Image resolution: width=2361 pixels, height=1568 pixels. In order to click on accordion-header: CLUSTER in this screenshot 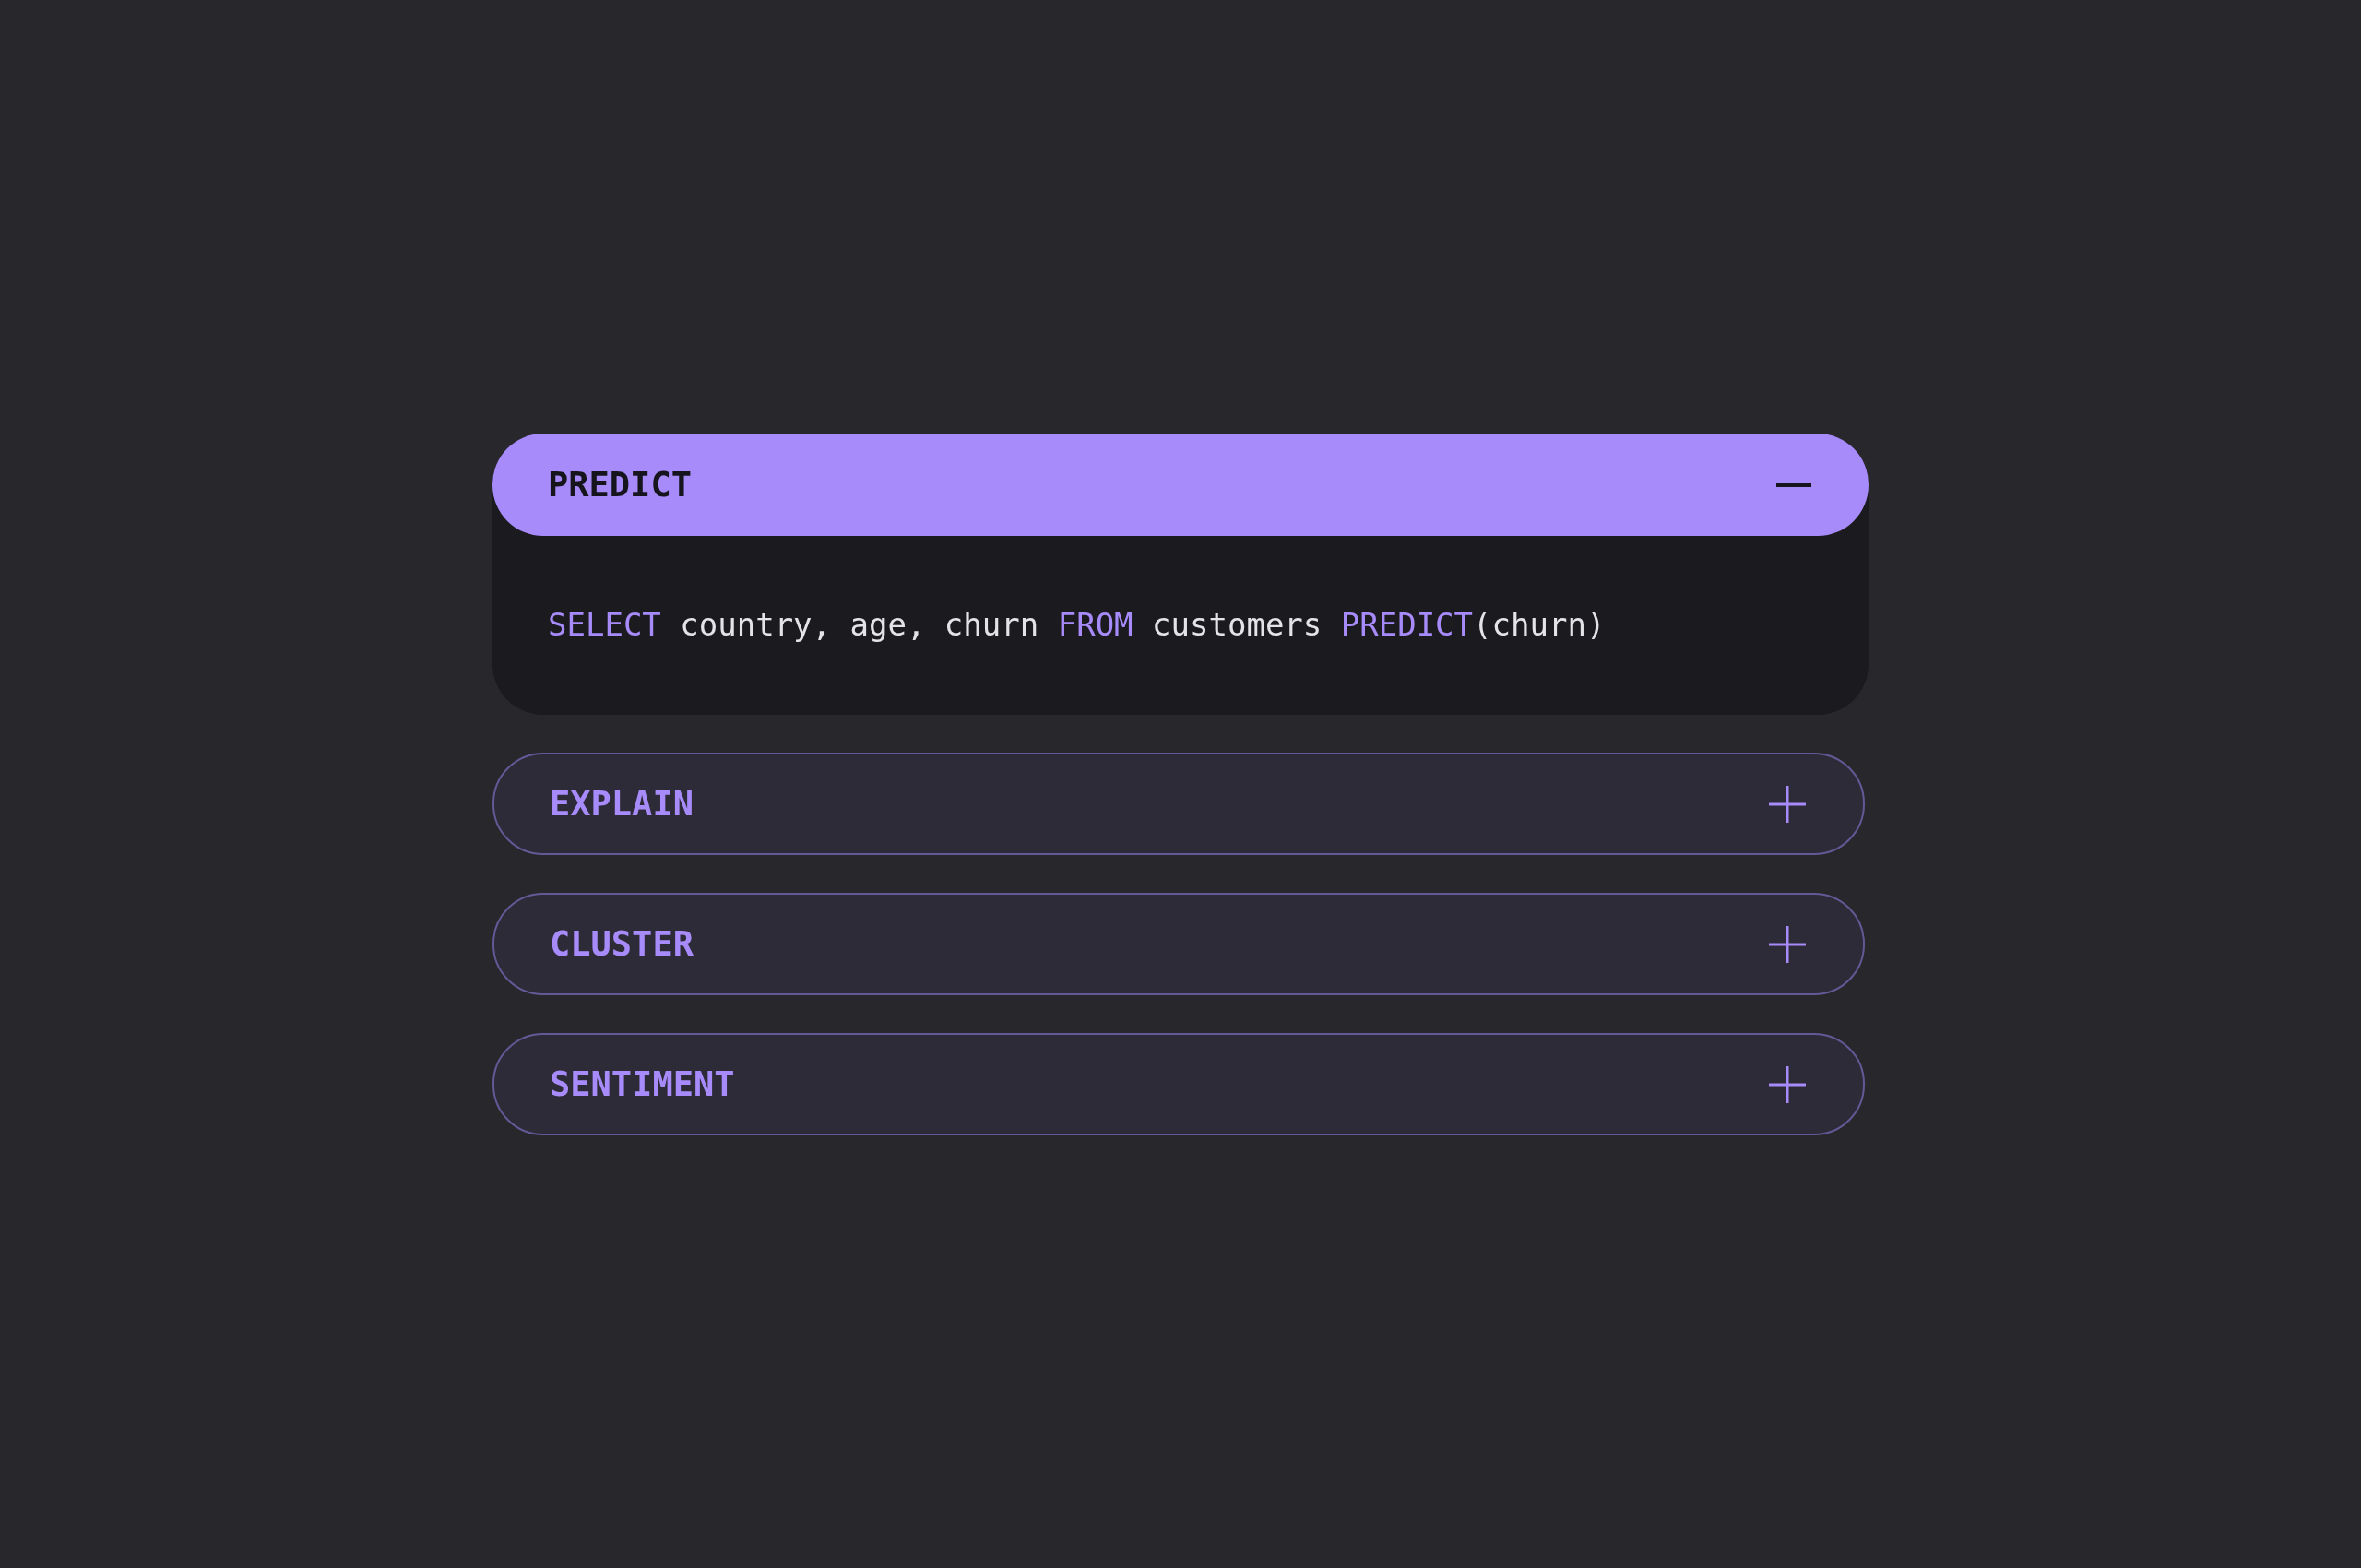, I will do `click(1178, 944)`.